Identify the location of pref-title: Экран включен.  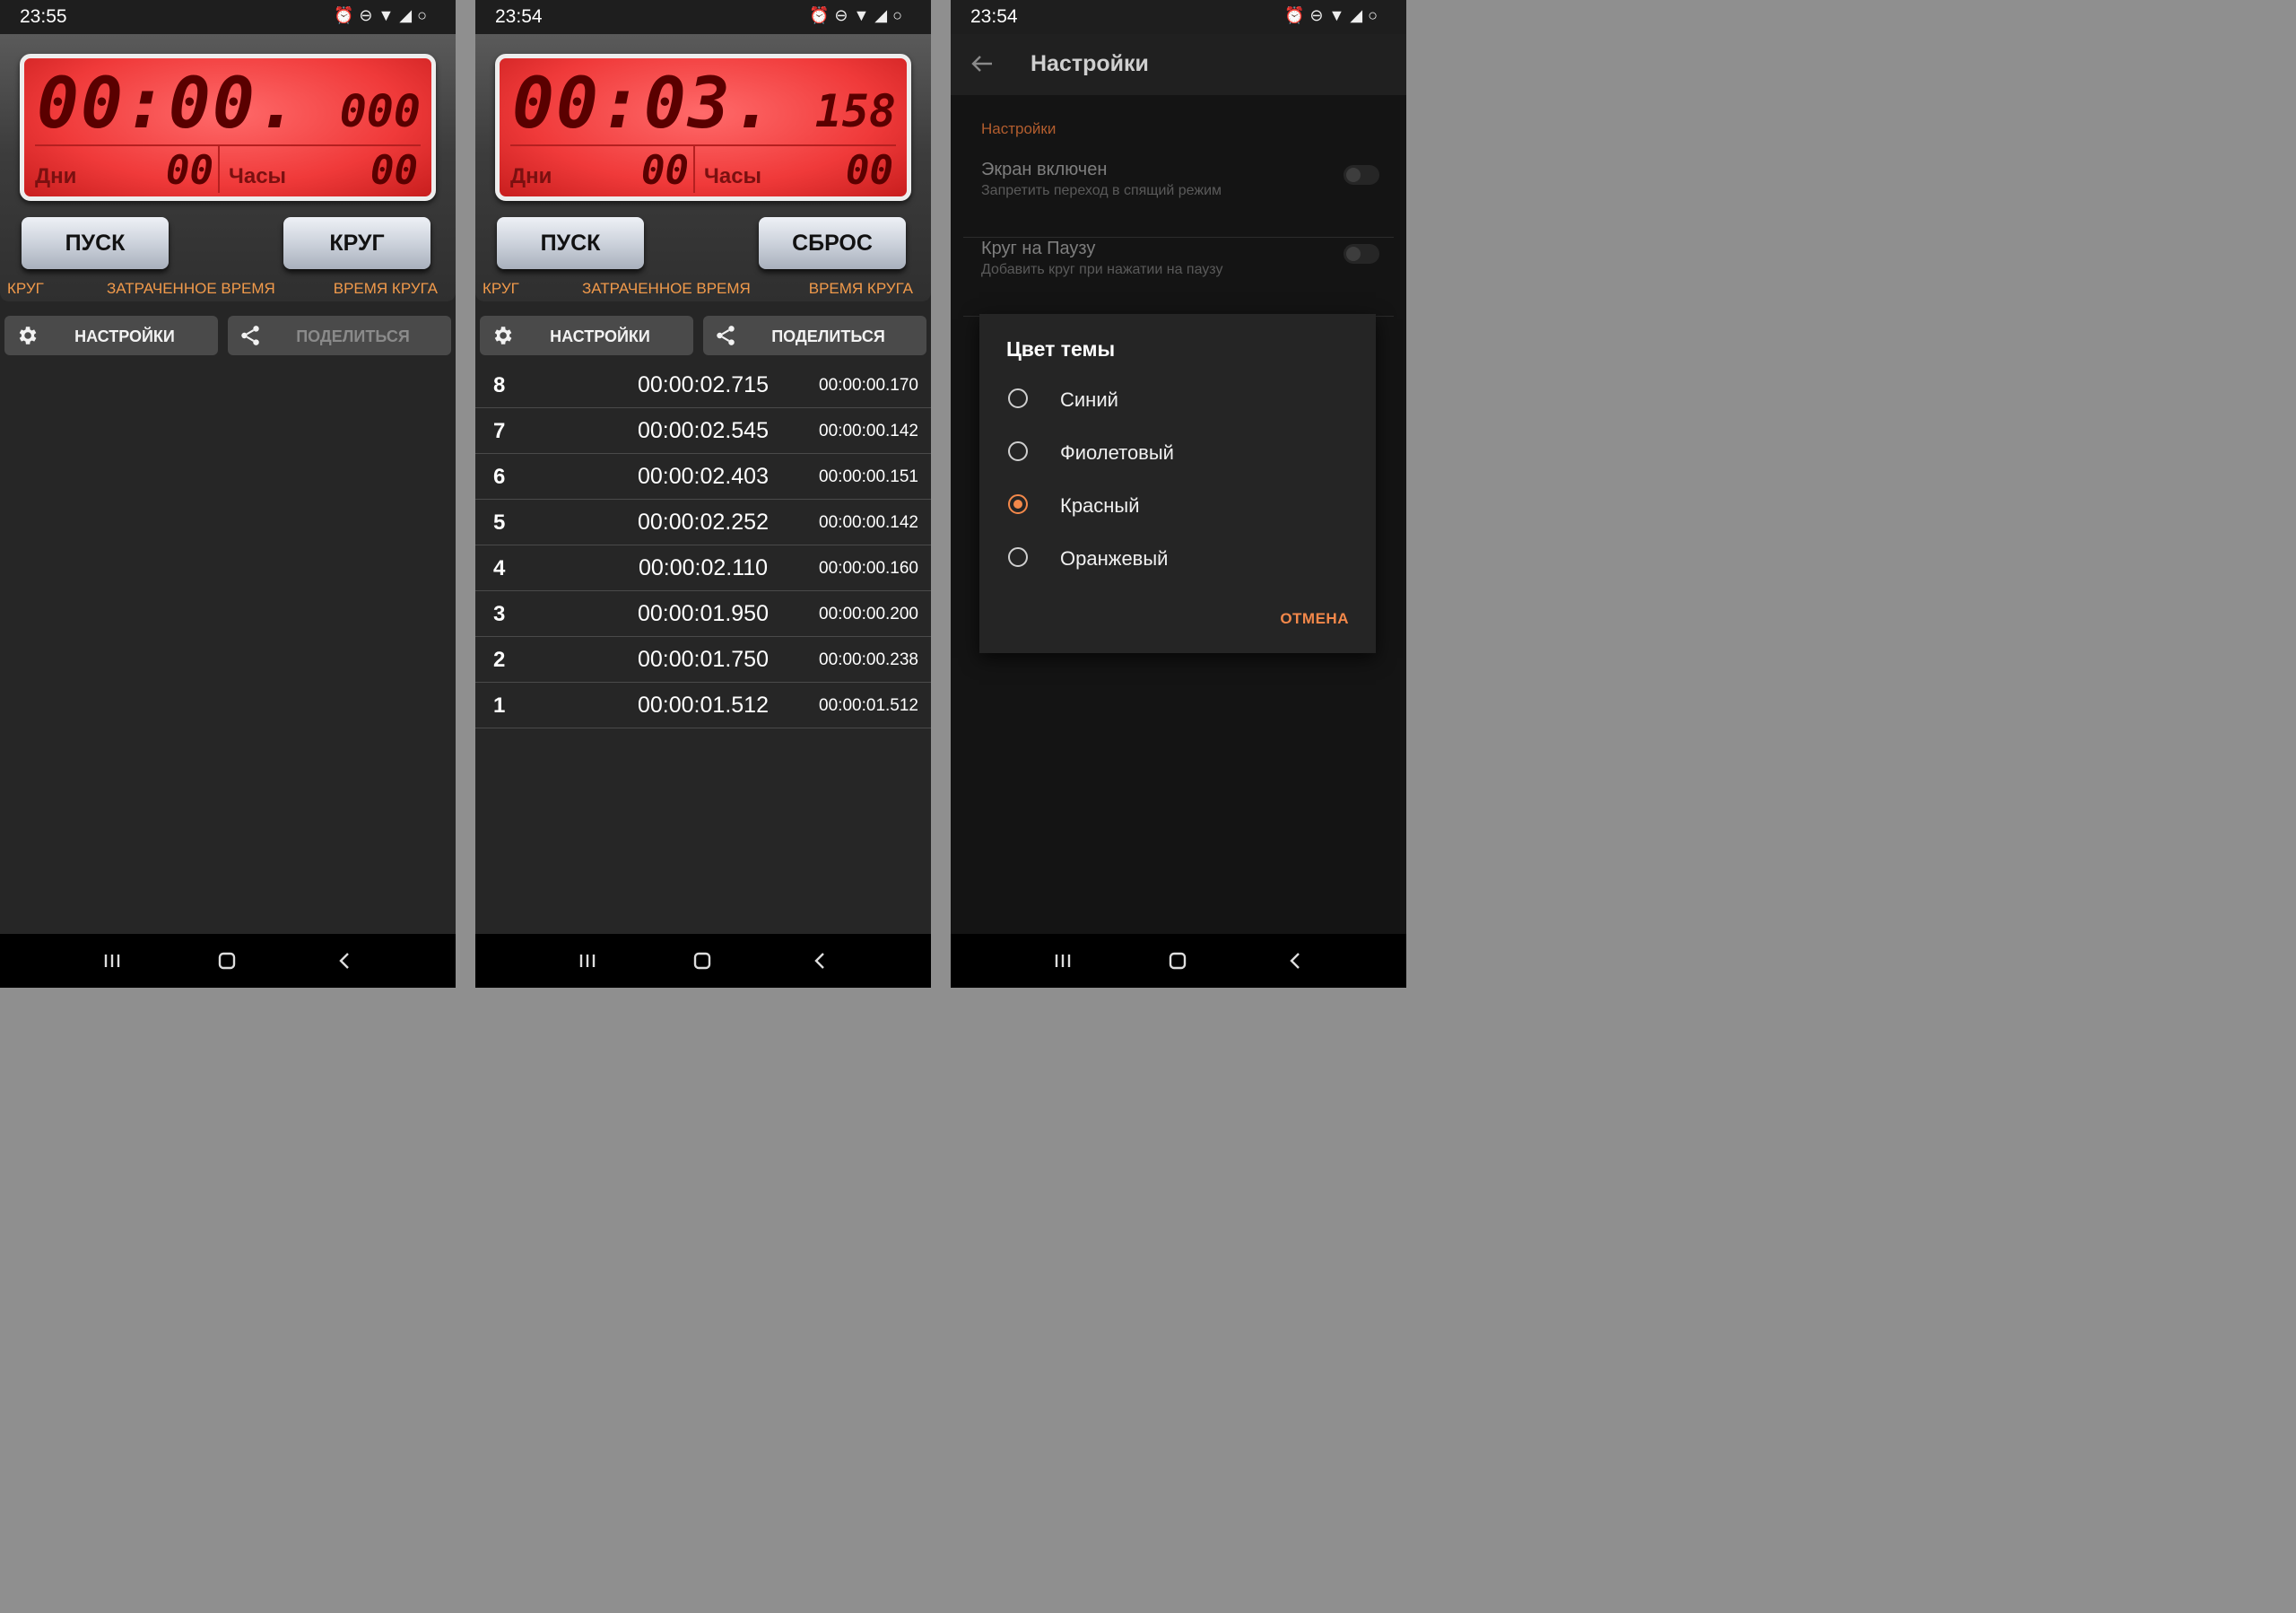
(1044, 169).